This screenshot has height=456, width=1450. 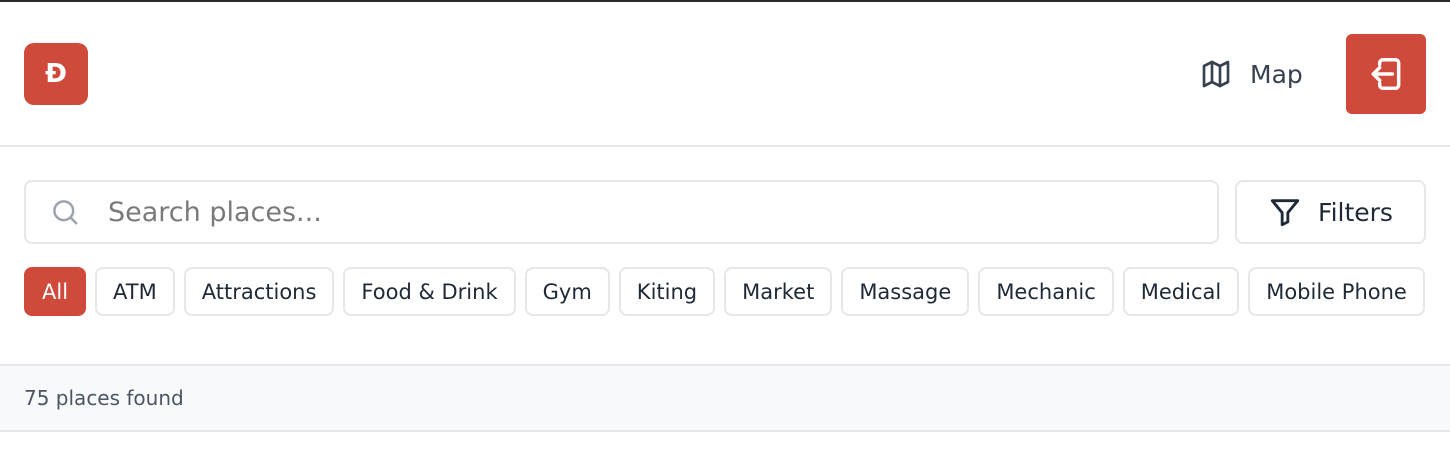 I want to click on results-count: 75 places found, so click(x=104, y=398).